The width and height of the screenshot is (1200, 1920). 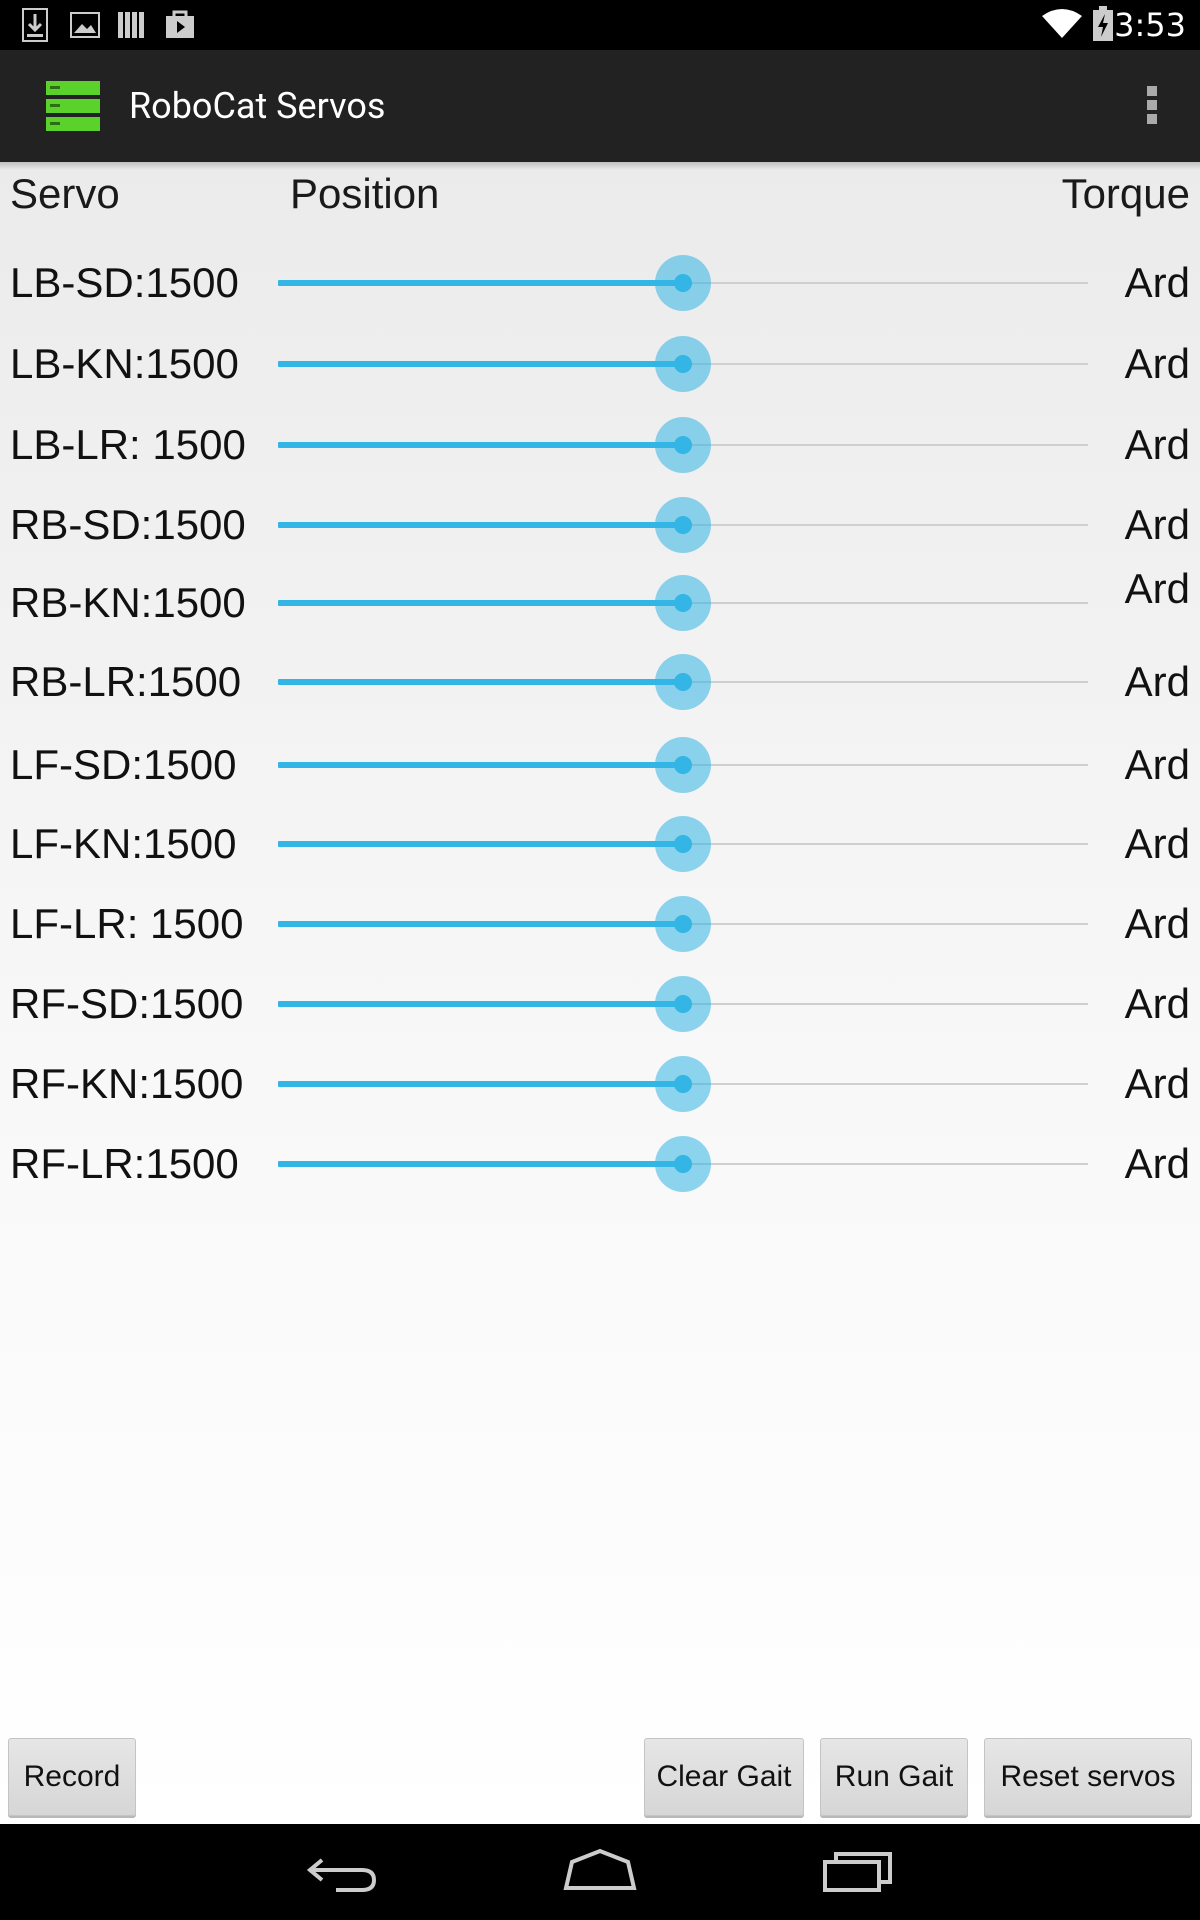 What do you see at coordinates (85, 25) in the screenshot?
I see `image-icon` at bounding box center [85, 25].